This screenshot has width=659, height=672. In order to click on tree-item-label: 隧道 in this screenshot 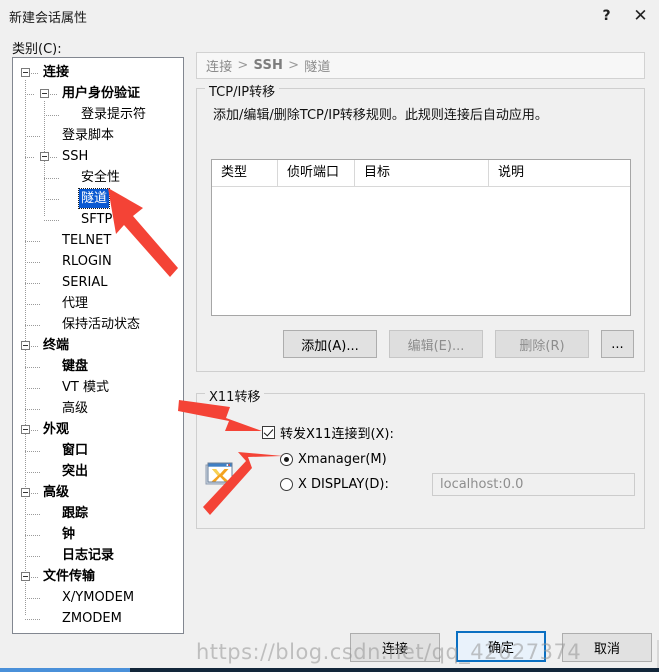, I will do `click(94, 198)`.